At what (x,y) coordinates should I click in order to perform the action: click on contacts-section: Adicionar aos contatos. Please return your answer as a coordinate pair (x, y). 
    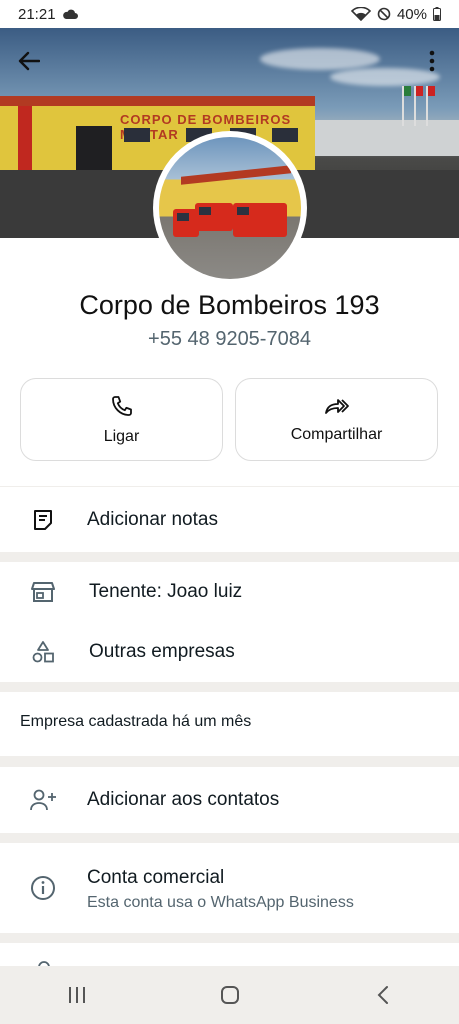
    Looking at the image, I should click on (229, 800).